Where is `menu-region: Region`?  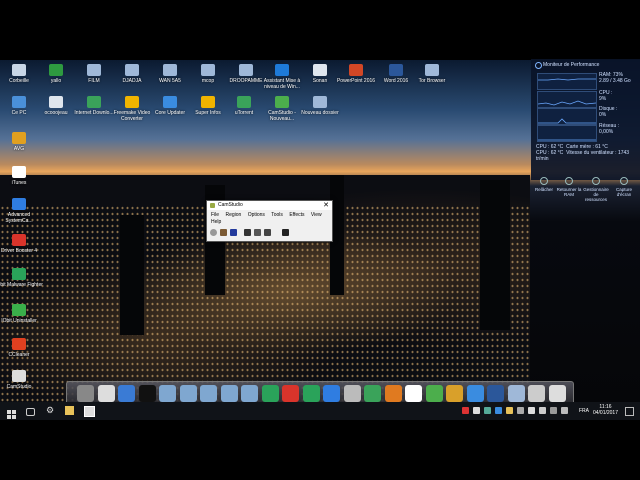 menu-region: Region is located at coordinates (233, 215).